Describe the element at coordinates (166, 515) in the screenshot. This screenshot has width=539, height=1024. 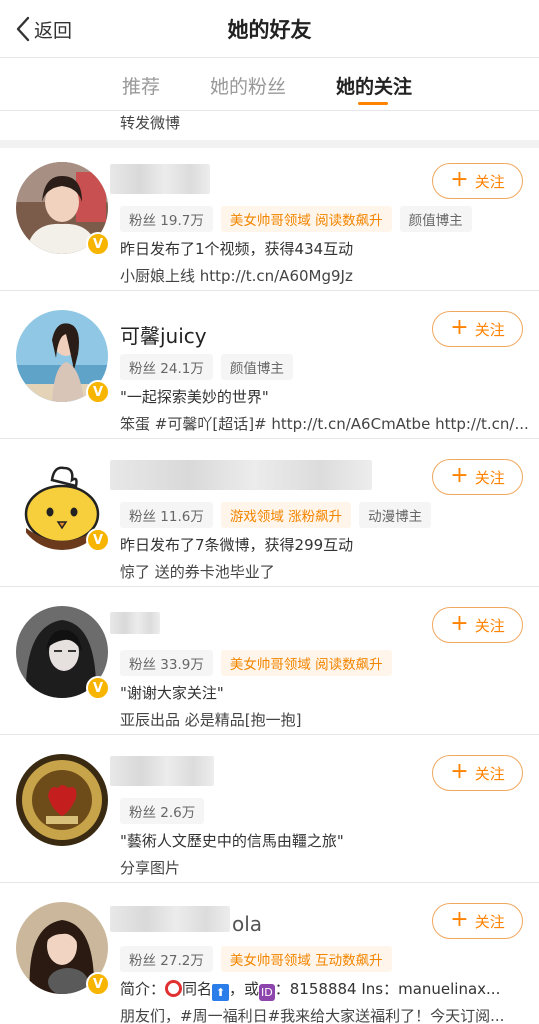
I see `fans-count: 粉丝 11.6万` at that location.